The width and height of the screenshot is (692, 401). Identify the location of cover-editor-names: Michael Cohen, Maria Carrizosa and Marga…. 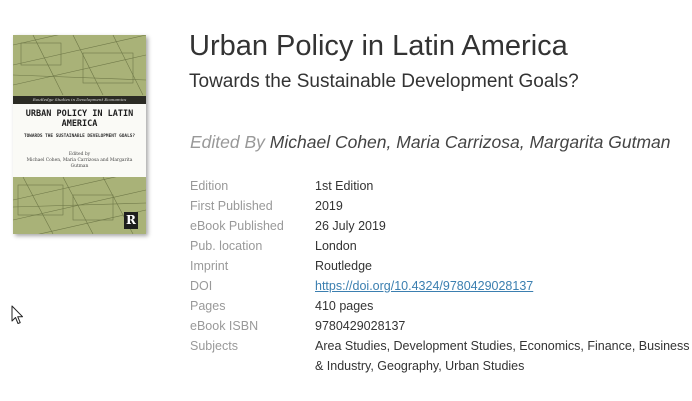
(79, 163).